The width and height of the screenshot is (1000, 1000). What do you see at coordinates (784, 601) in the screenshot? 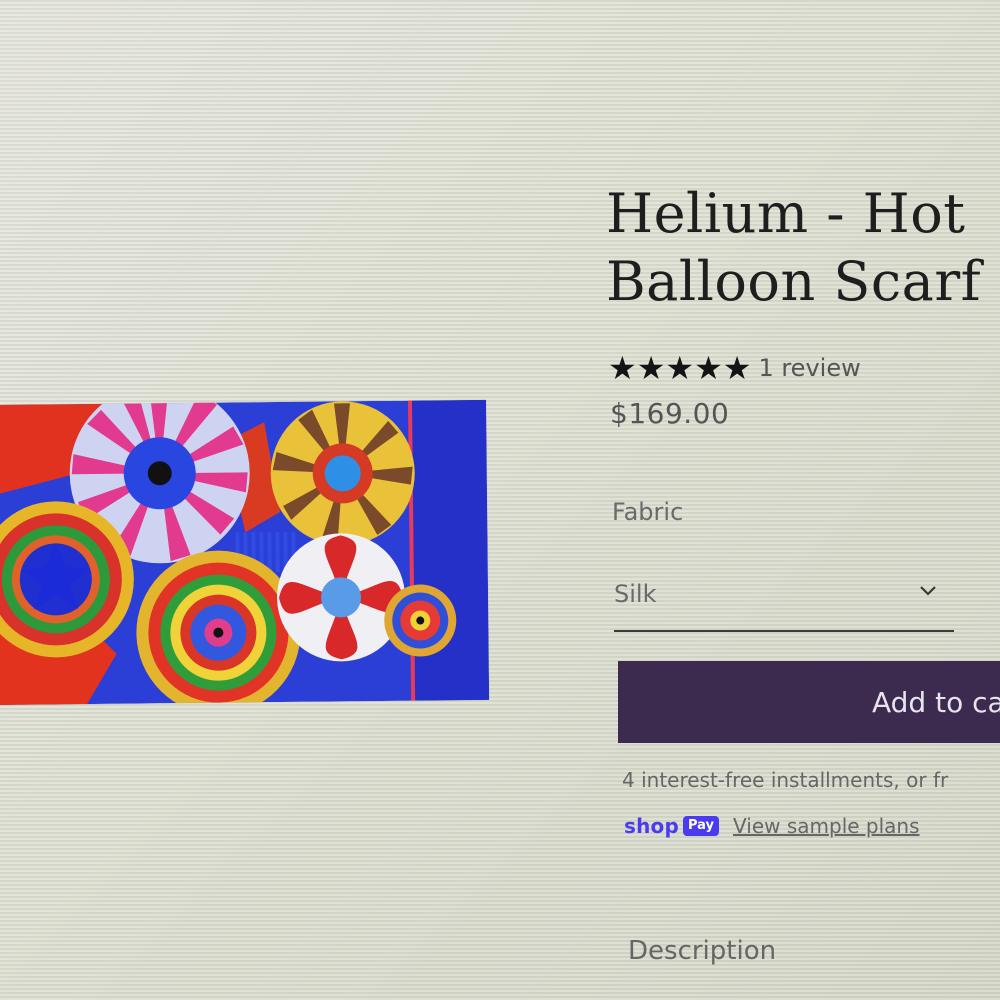
I see `fabric-select: Silk` at bounding box center [784, 601].